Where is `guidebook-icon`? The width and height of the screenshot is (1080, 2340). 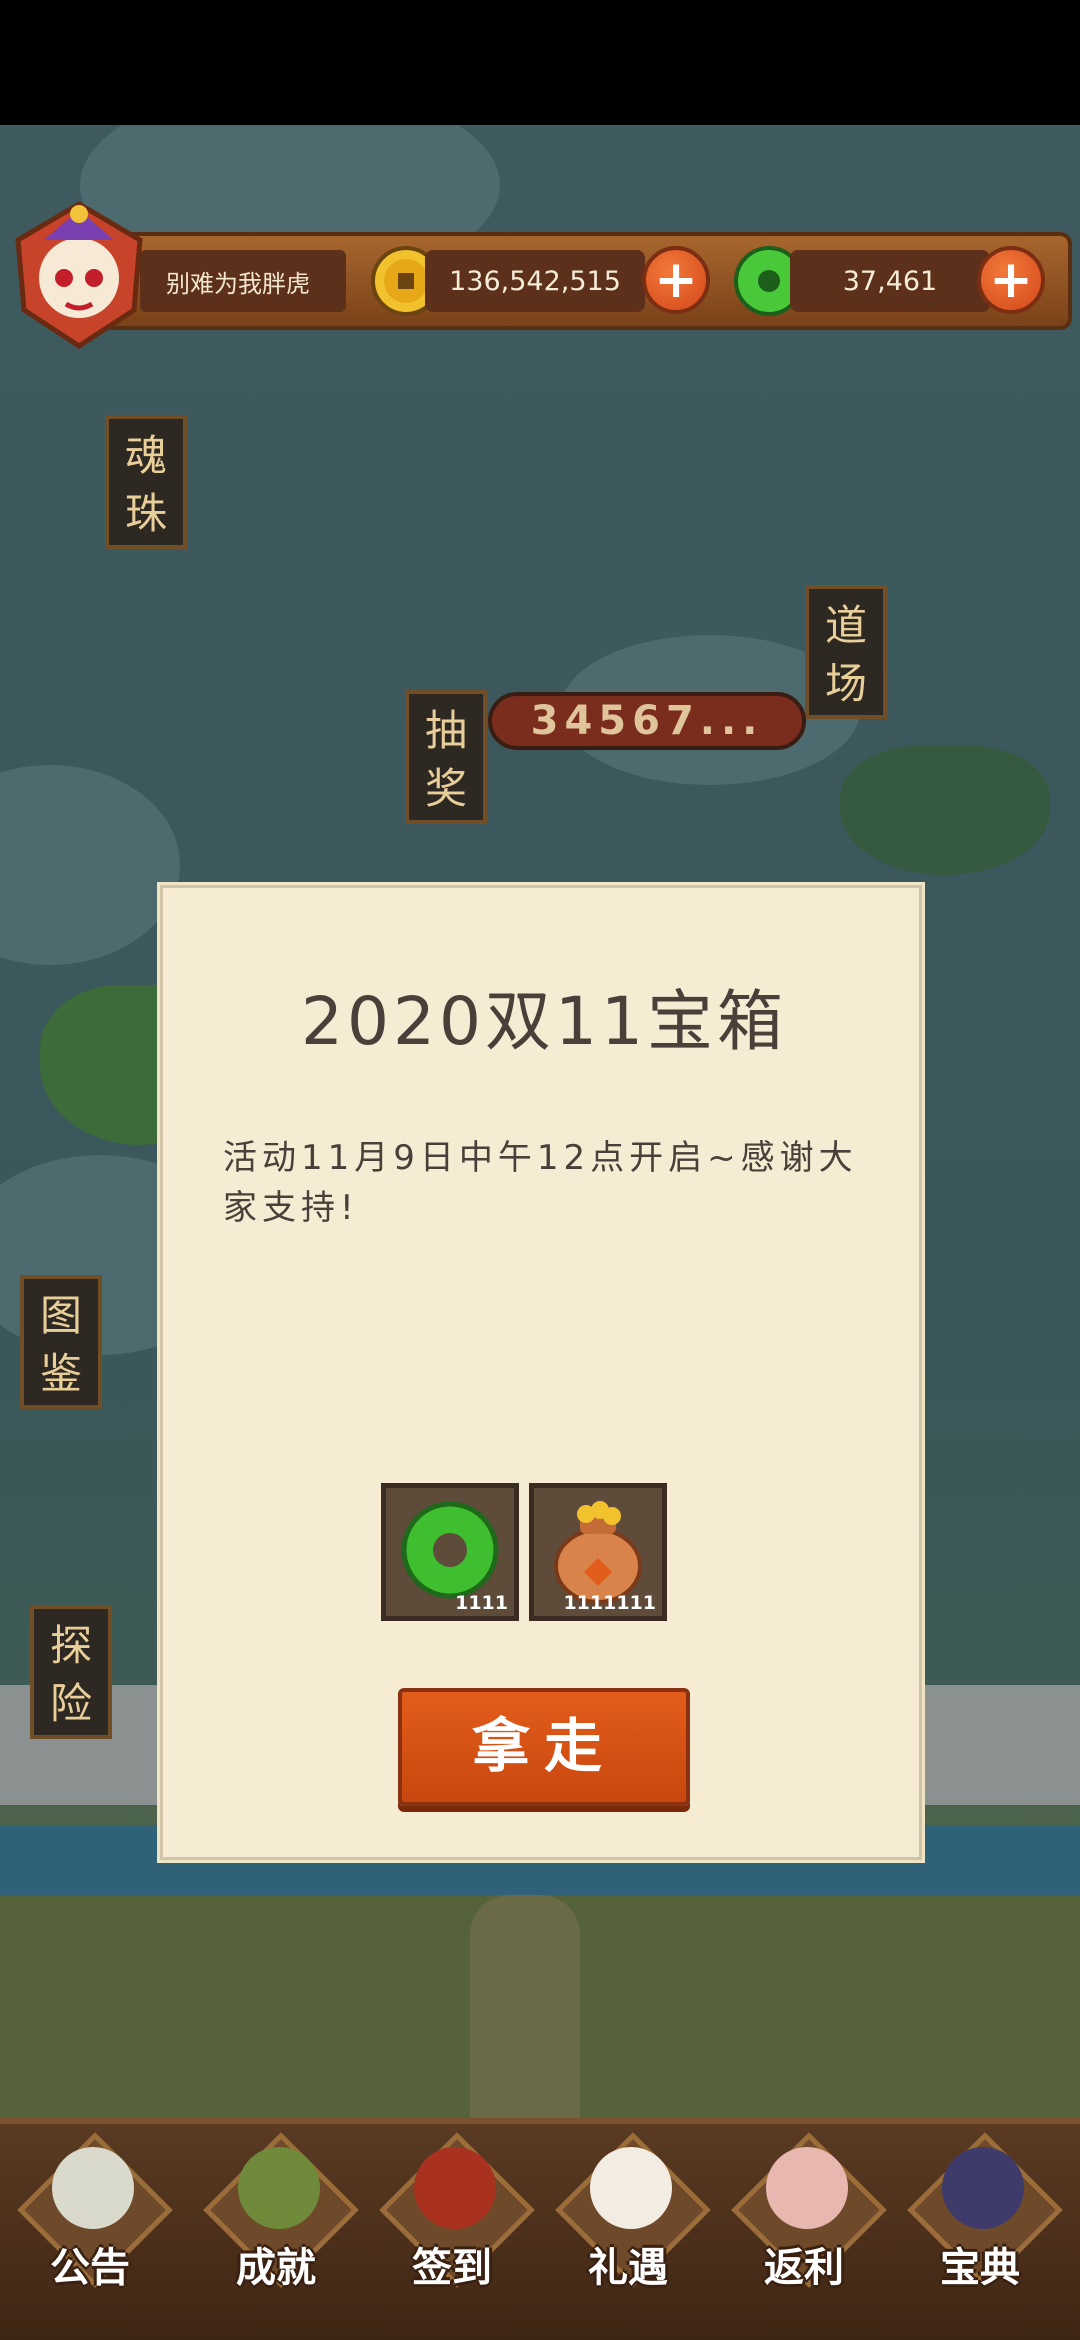 guidebook-icon is located at coordinates (983, 2188).